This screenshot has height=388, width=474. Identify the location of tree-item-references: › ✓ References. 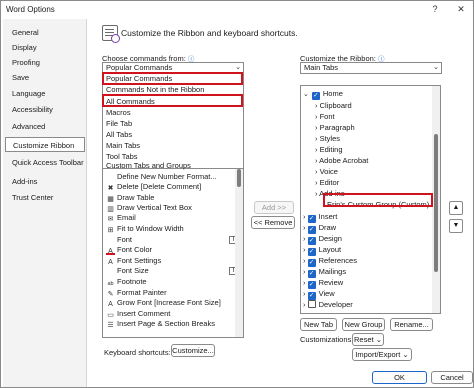
(330, 261).